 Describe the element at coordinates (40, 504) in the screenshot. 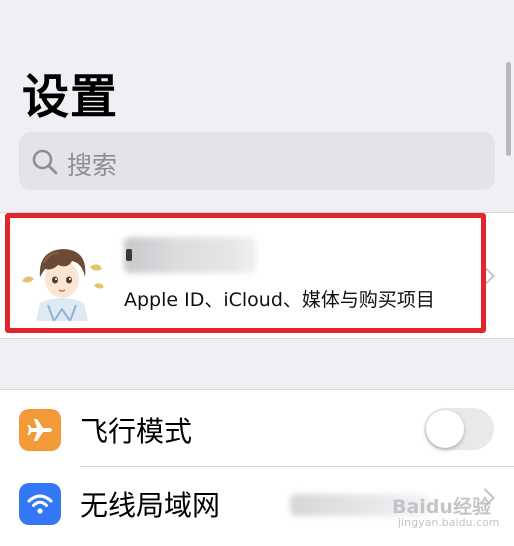

I see `wifi-icon` at that location.